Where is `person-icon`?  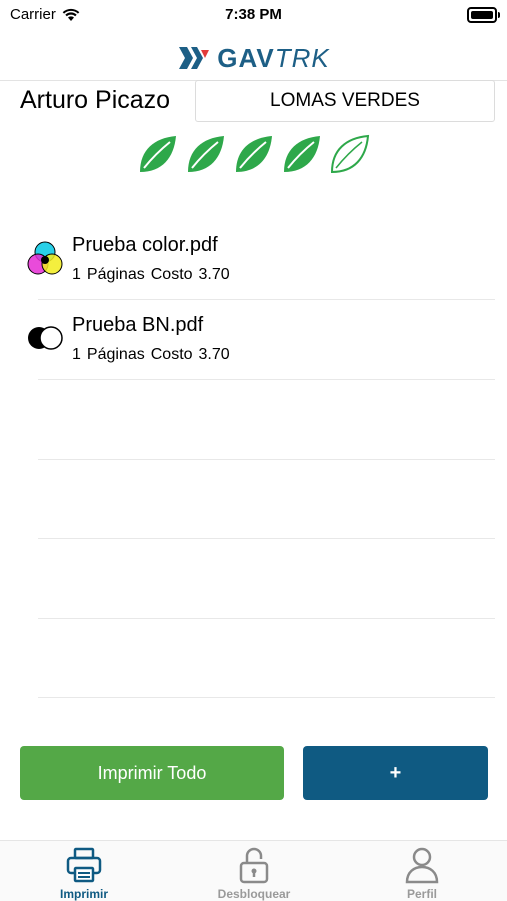
person-icon is located at coordinates (422, 865).